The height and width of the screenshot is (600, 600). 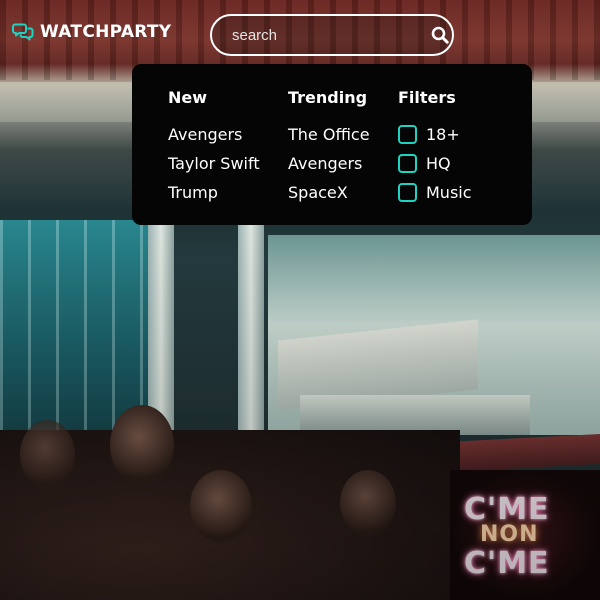 I want to click on trending-item-link: SpaceX, so click(x=329, y=192).